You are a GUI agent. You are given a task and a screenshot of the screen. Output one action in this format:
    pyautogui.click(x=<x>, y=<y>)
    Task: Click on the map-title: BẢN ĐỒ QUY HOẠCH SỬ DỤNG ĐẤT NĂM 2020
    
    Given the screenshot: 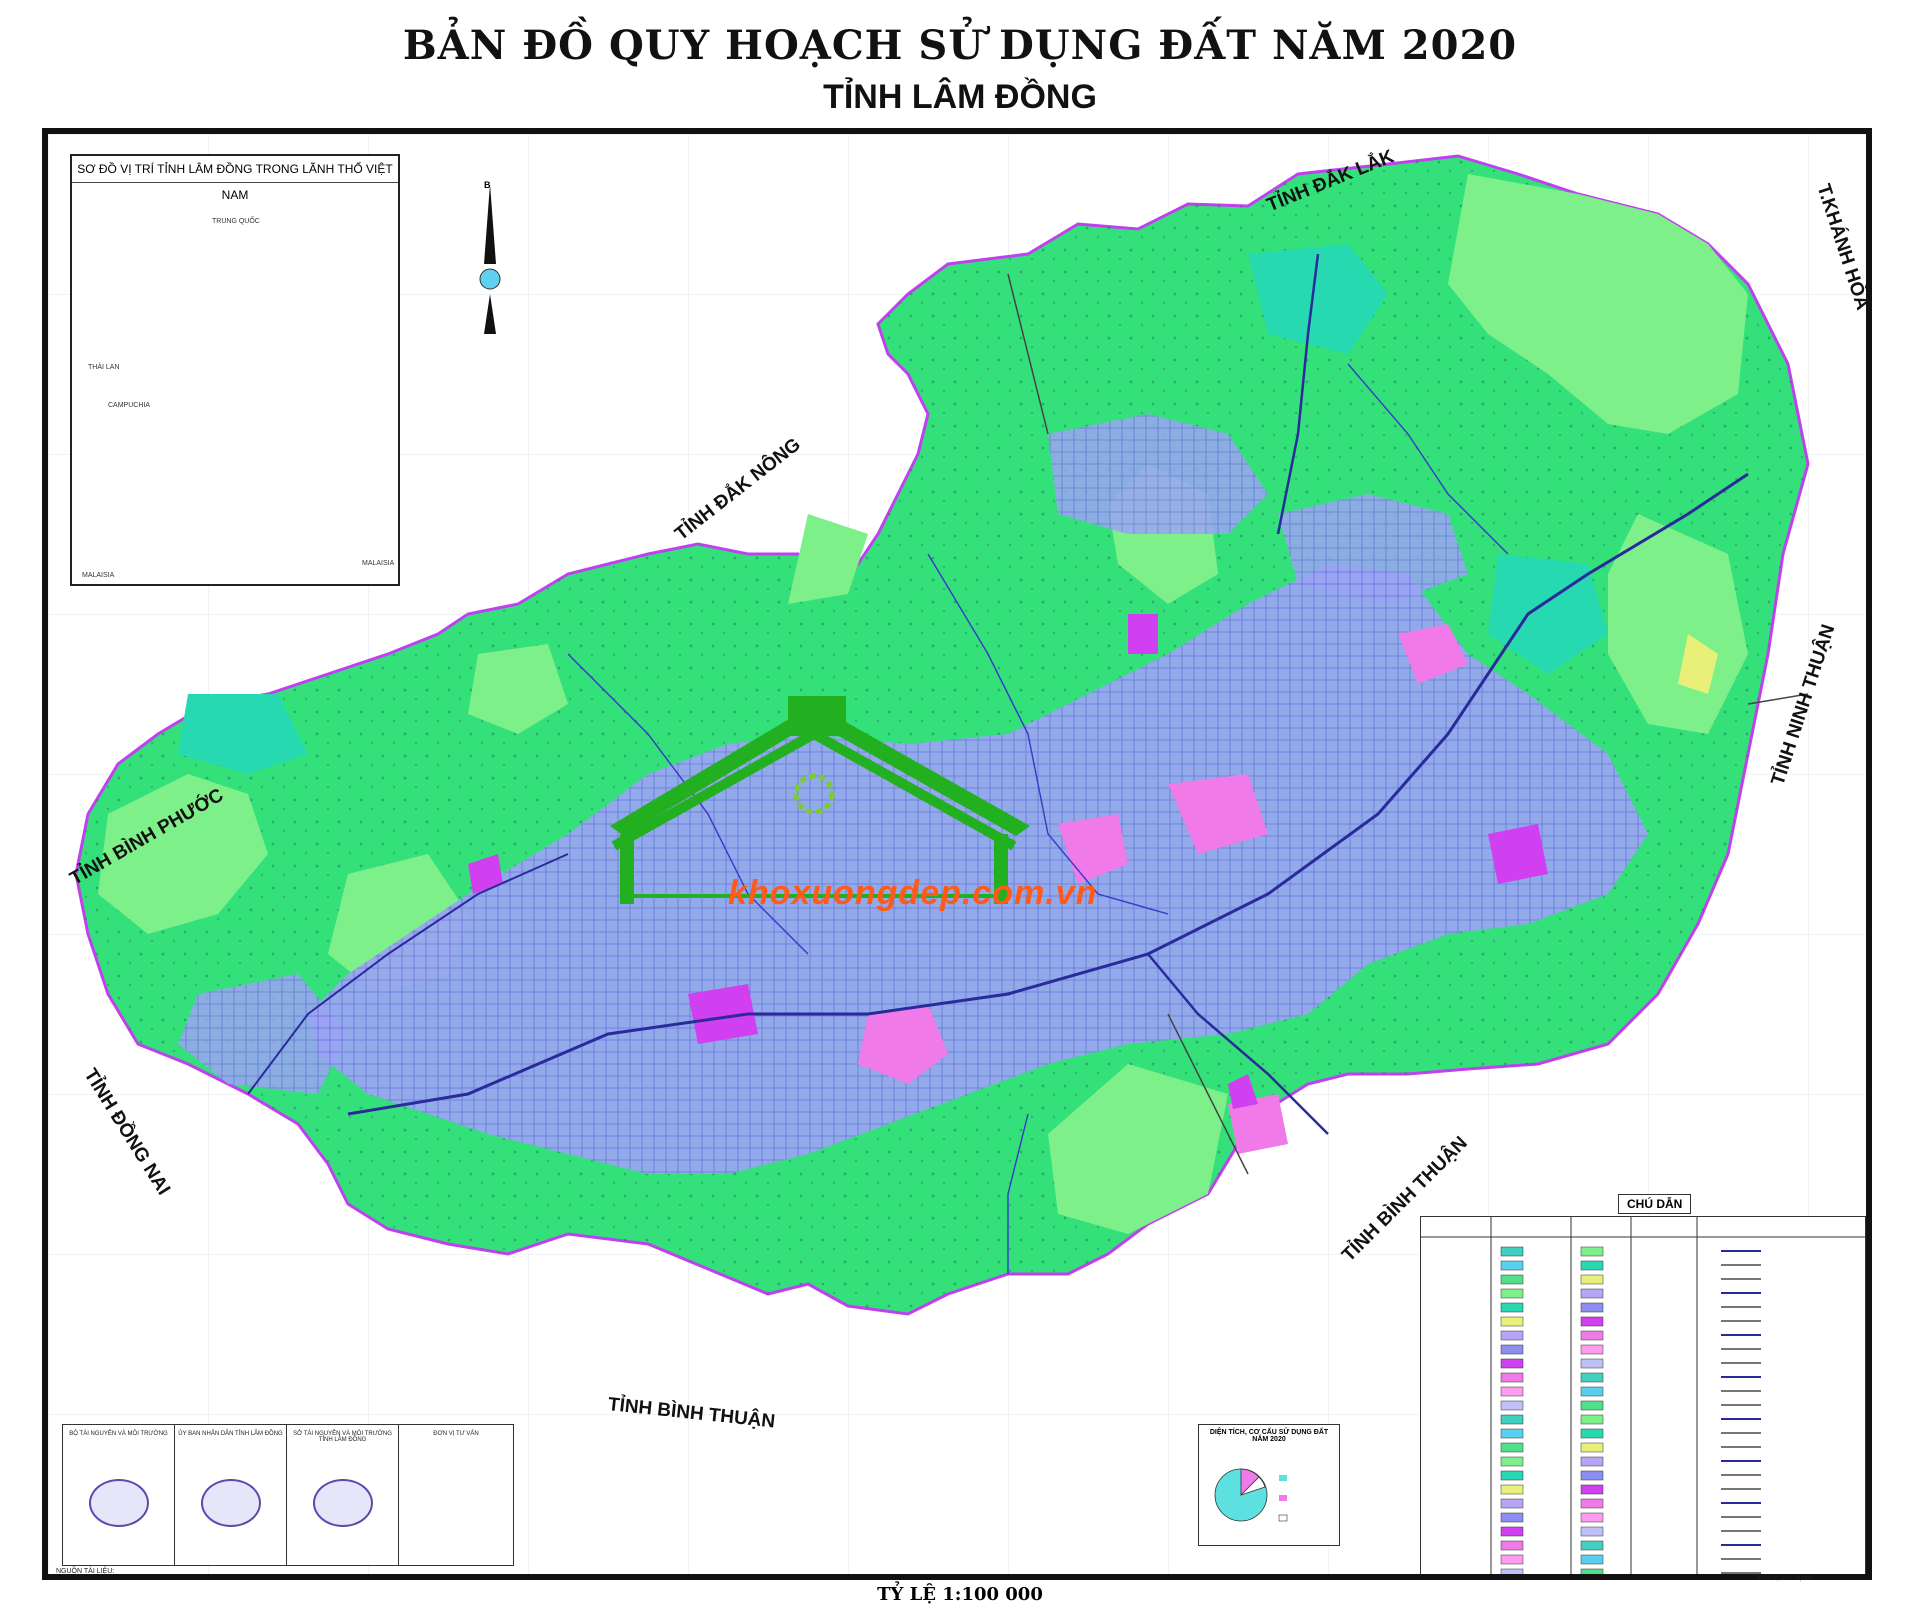 What is the action you would take?
    pyautogui.click(x=960, y=45)
    